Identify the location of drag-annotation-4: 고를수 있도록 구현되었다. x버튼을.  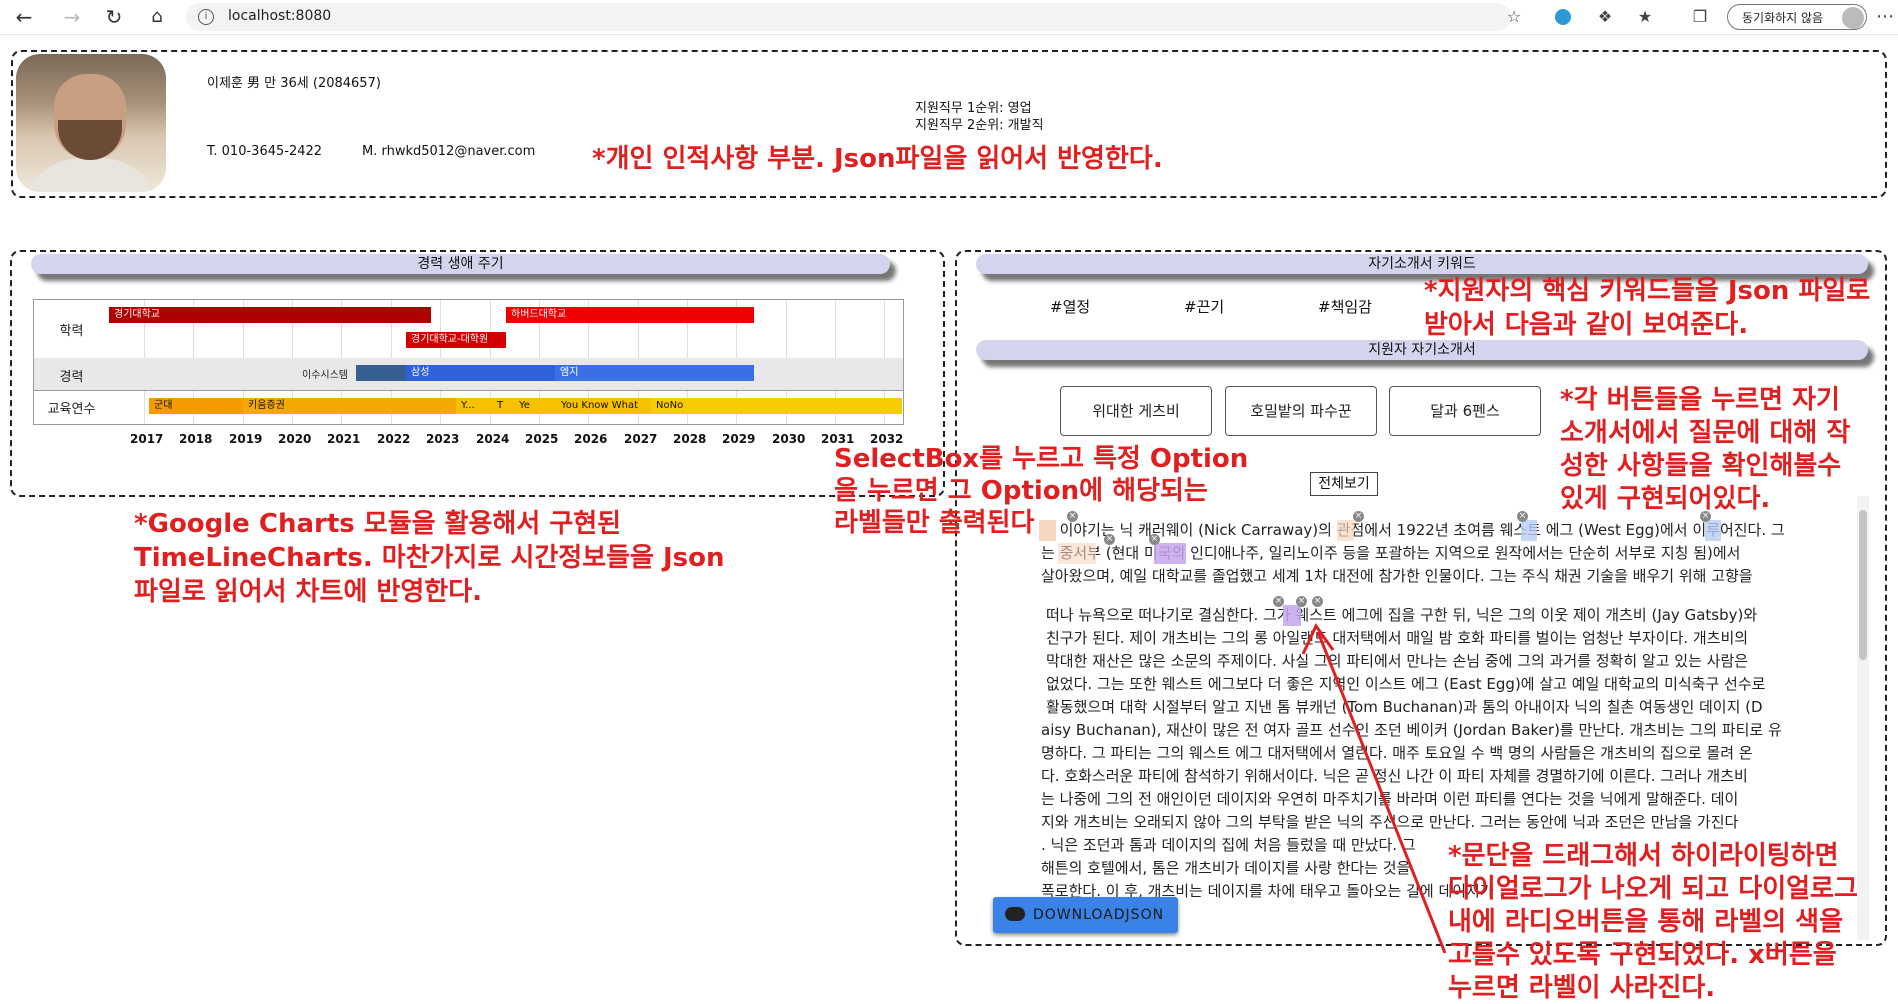
(1642, 955).